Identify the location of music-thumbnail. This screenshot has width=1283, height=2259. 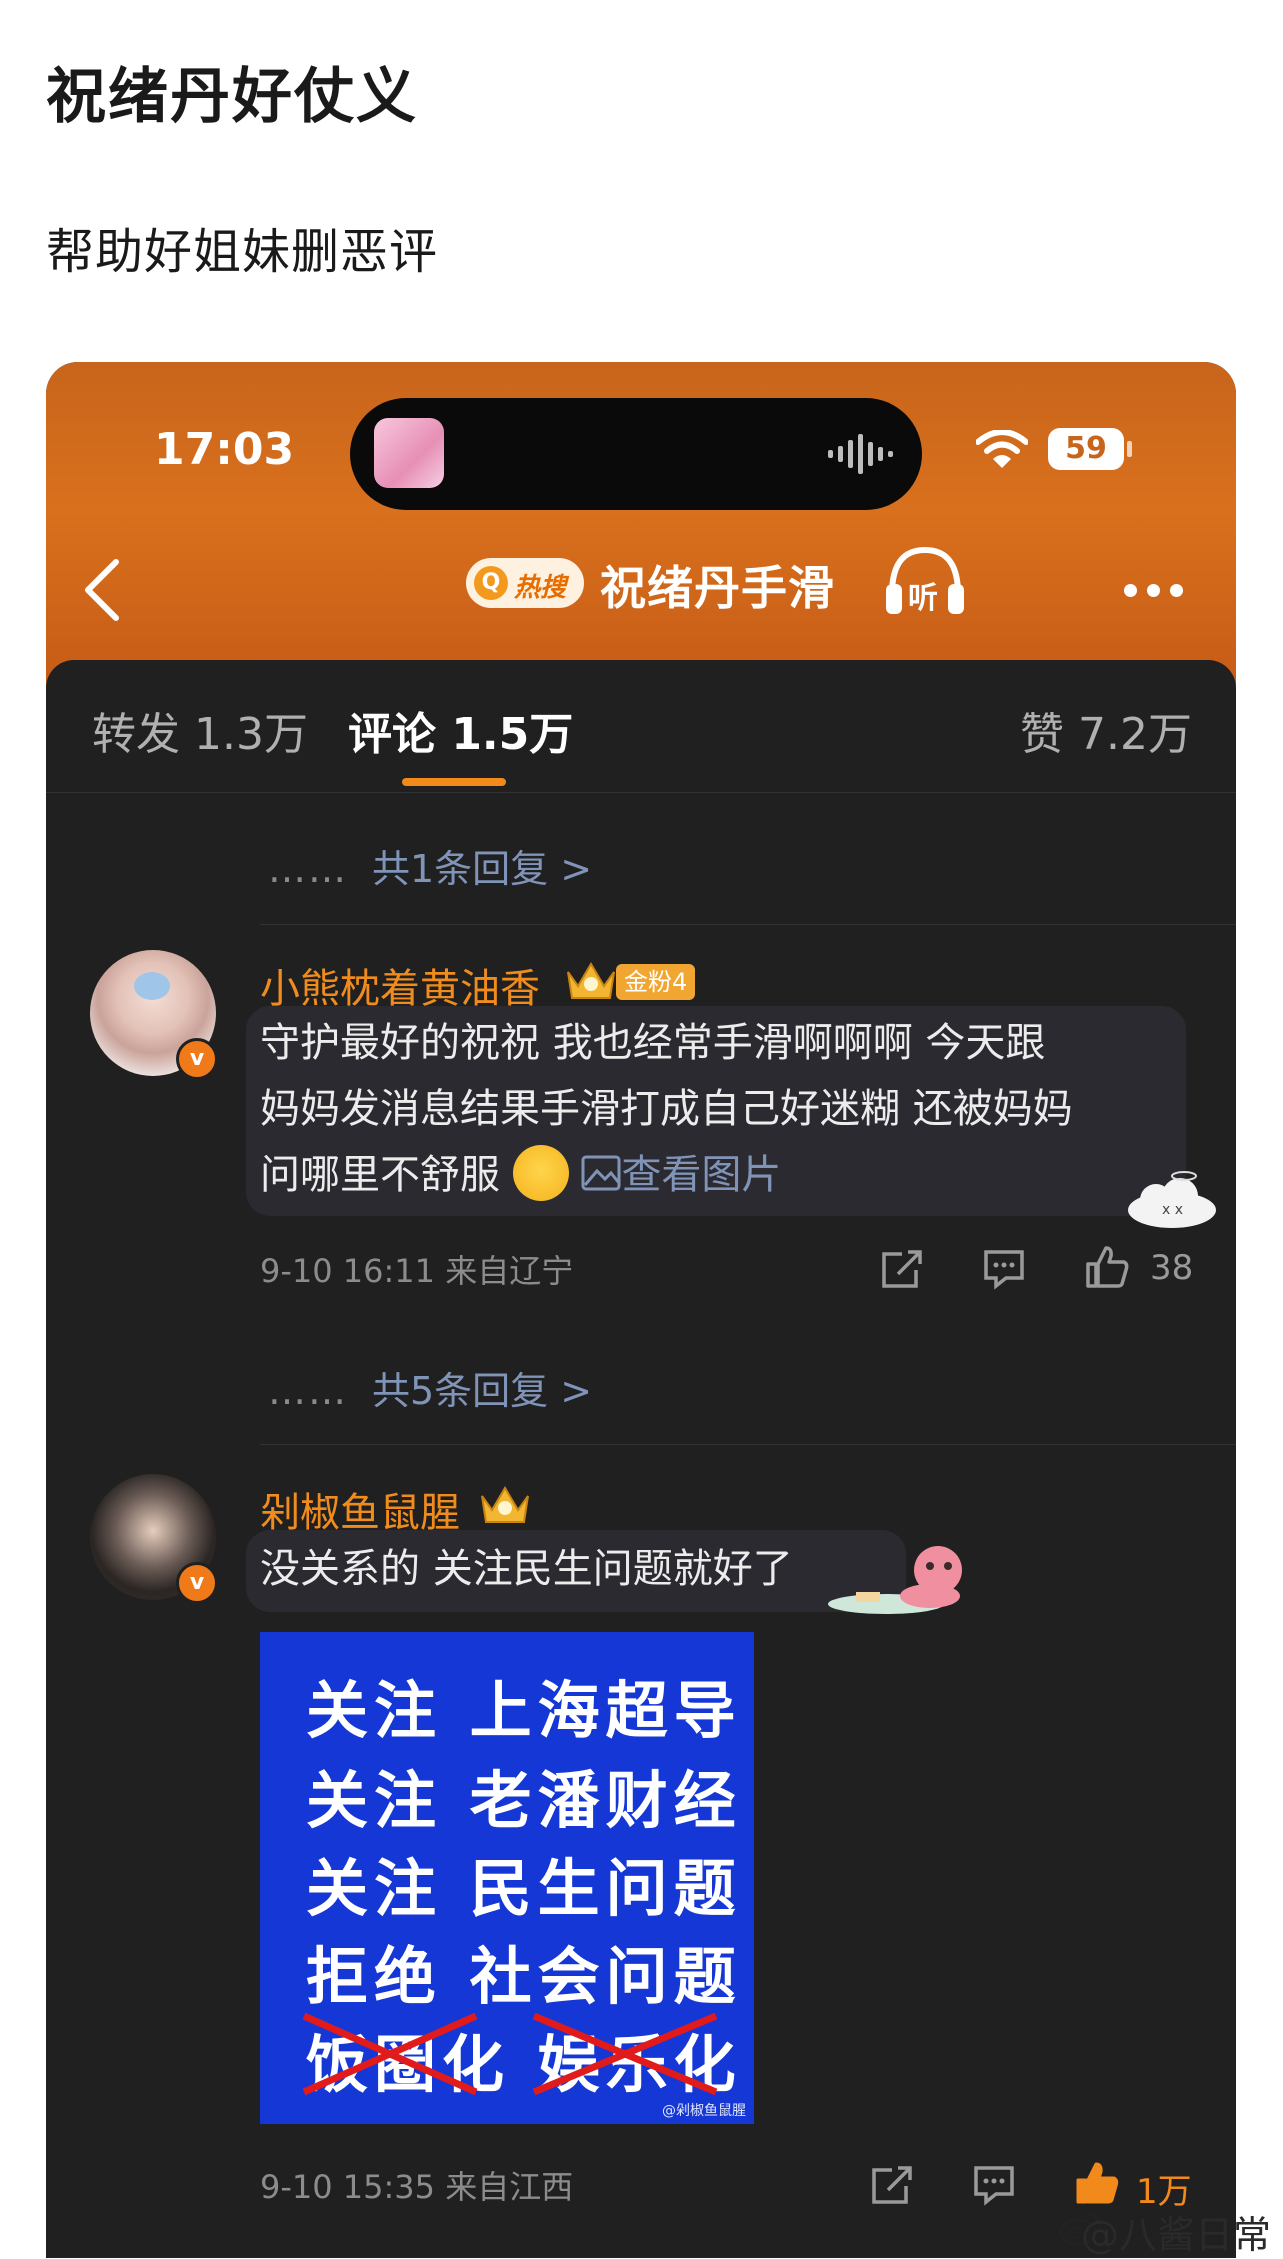
(409, 453).